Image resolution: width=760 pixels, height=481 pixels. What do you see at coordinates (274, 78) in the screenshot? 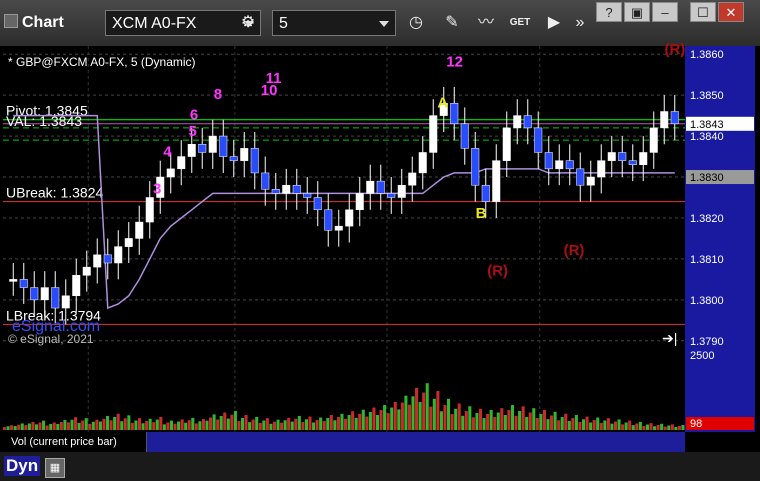
I see `chart-annotation: 11` at bounding box center [274, 78].